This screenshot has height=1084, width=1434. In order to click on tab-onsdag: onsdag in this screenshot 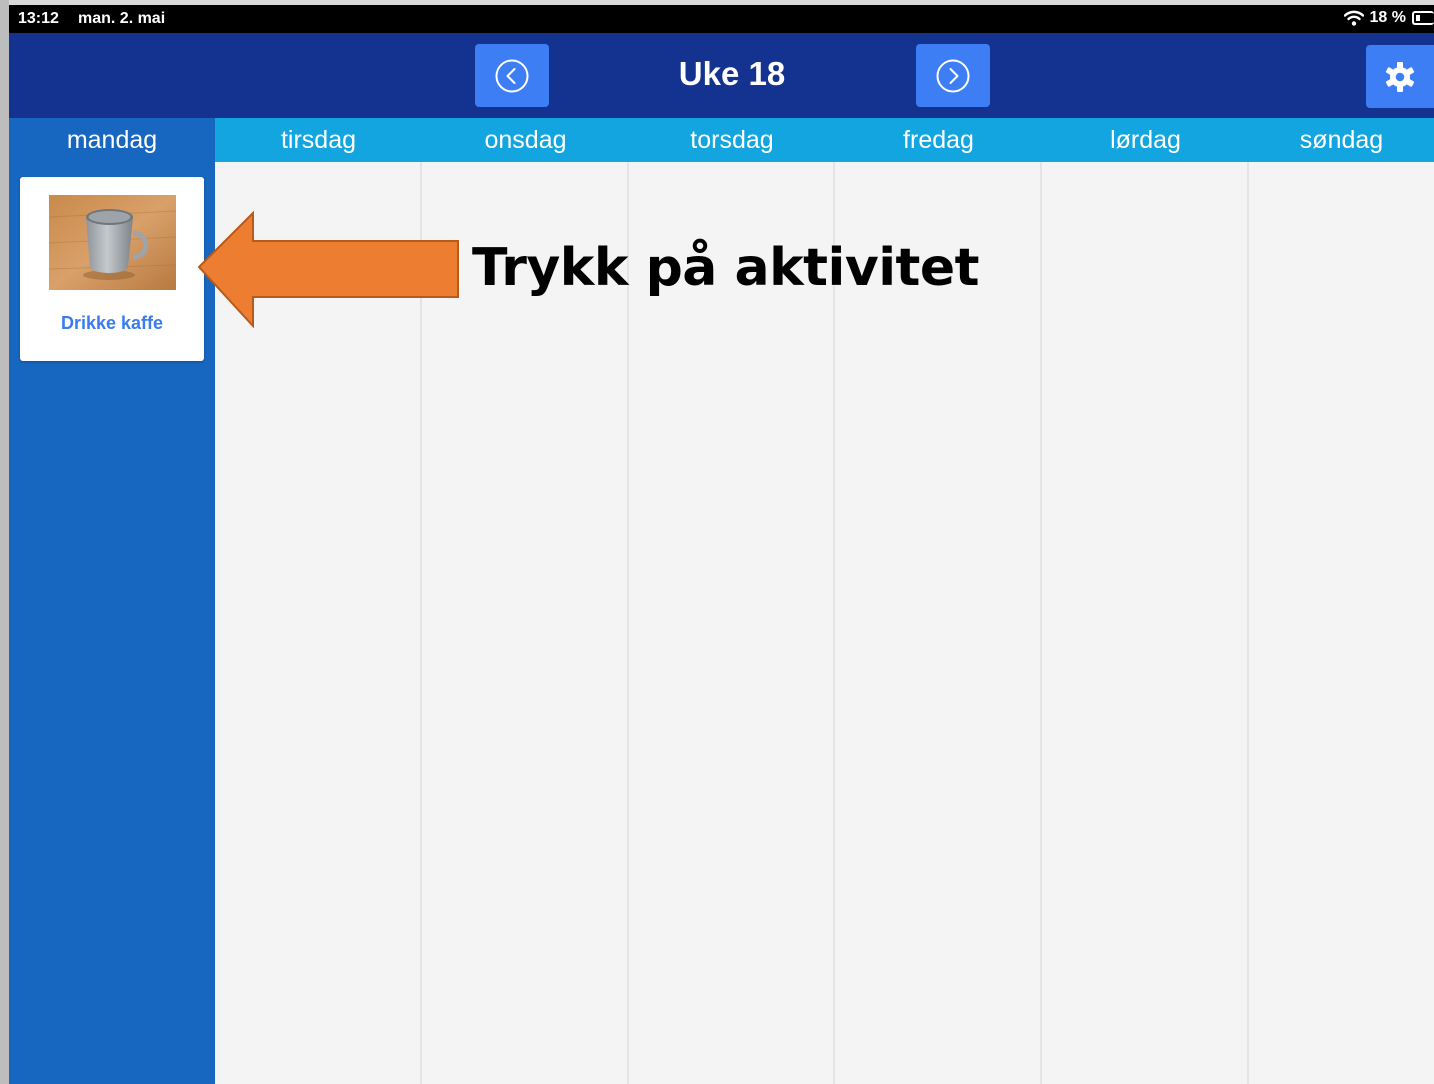, I will do `click(525, 140)`.